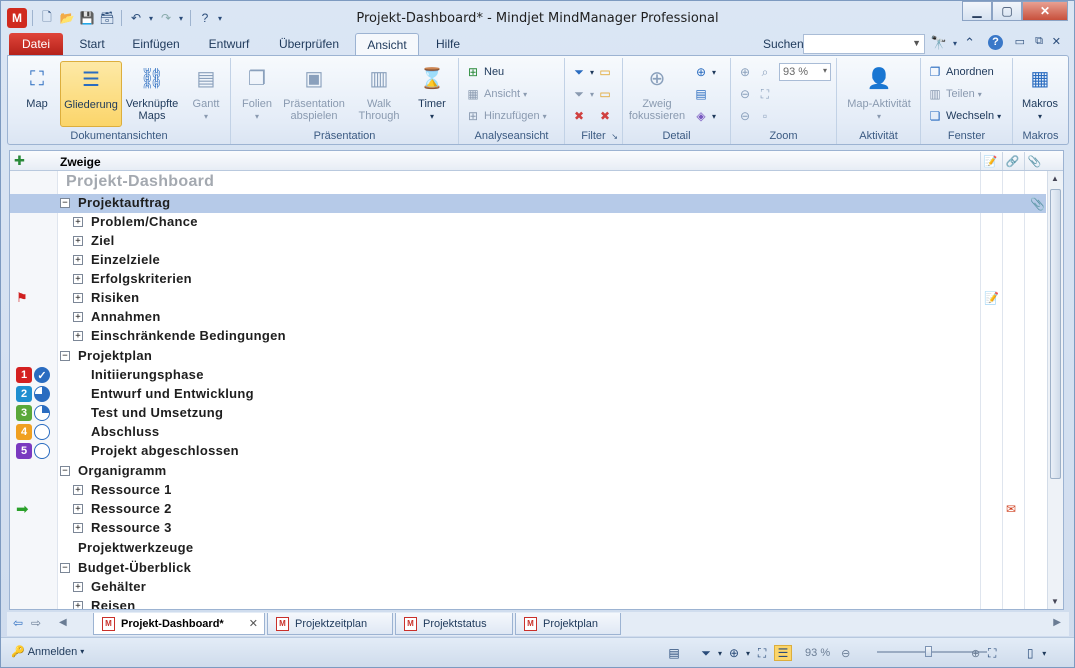 The height and width of the screenshot is (668, 1075). Describe the element at coordinates (454, 624) in the screenshot. I see `doc-tab-projektstatus: M Projektstatus` at that location.